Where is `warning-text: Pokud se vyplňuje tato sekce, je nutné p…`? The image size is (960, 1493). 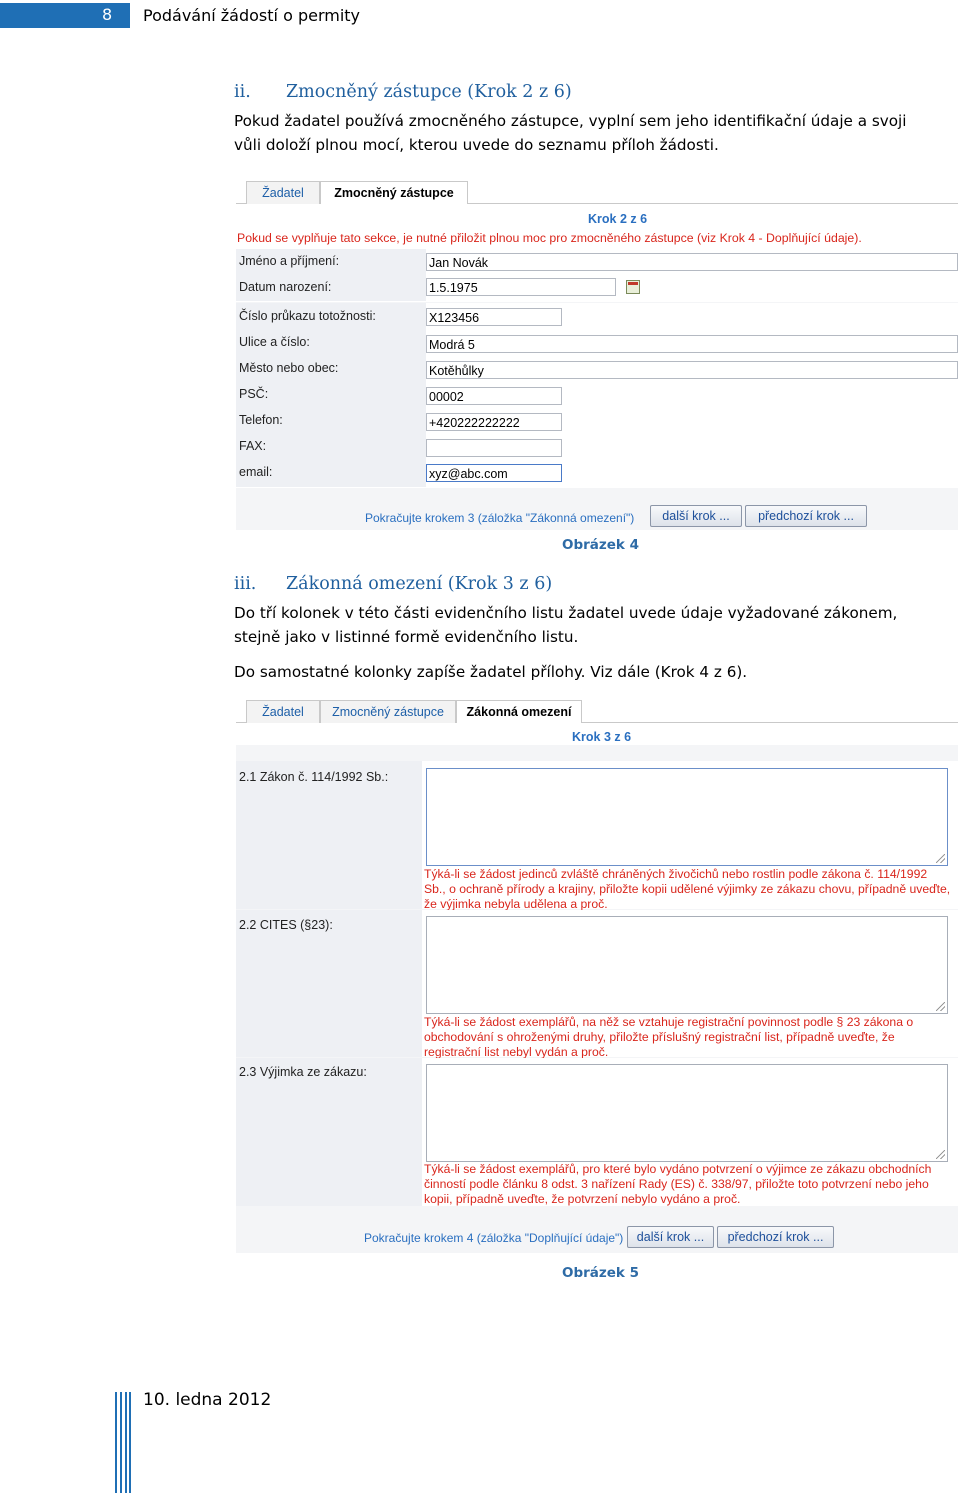
warning-text: Pokud se vyplňuje tato sekce, je nutné p… is located at coordinates (549, 238).